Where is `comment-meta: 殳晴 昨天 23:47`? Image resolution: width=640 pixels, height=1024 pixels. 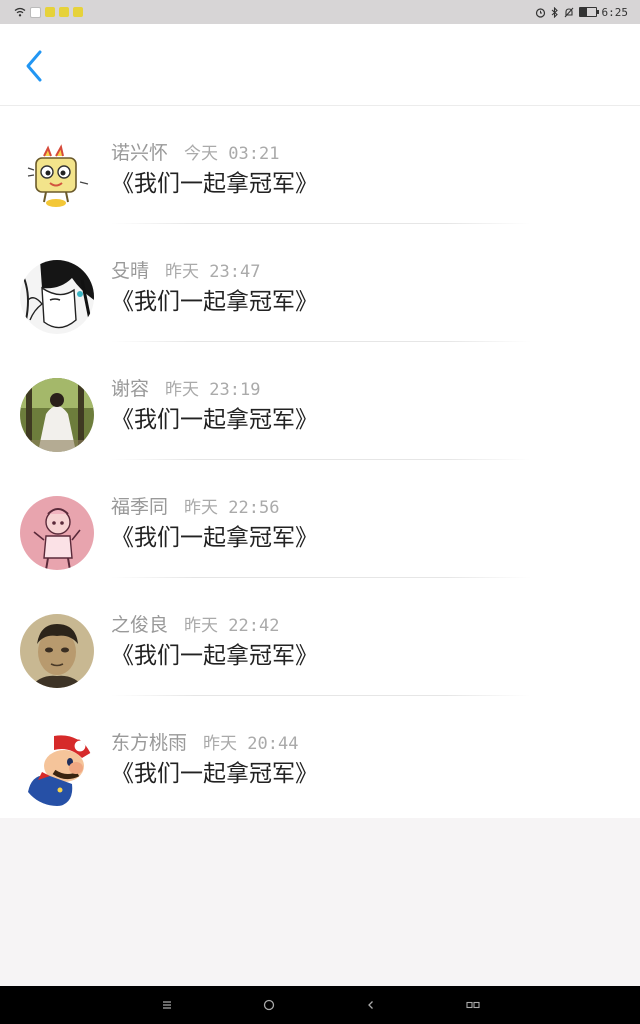 comment-meta: 殳晴 昨天 23:47 is located at coordinates (185, 269).